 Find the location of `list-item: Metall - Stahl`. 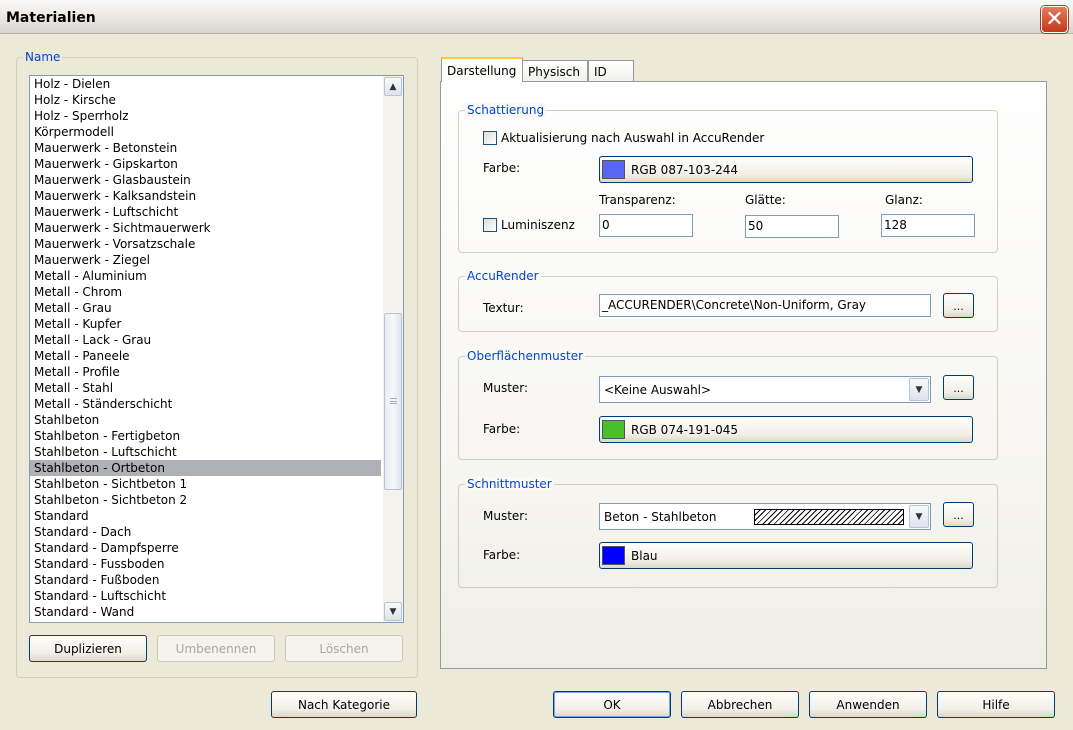

list-item: Metall - Stahl is located at coordinates (205, 388).